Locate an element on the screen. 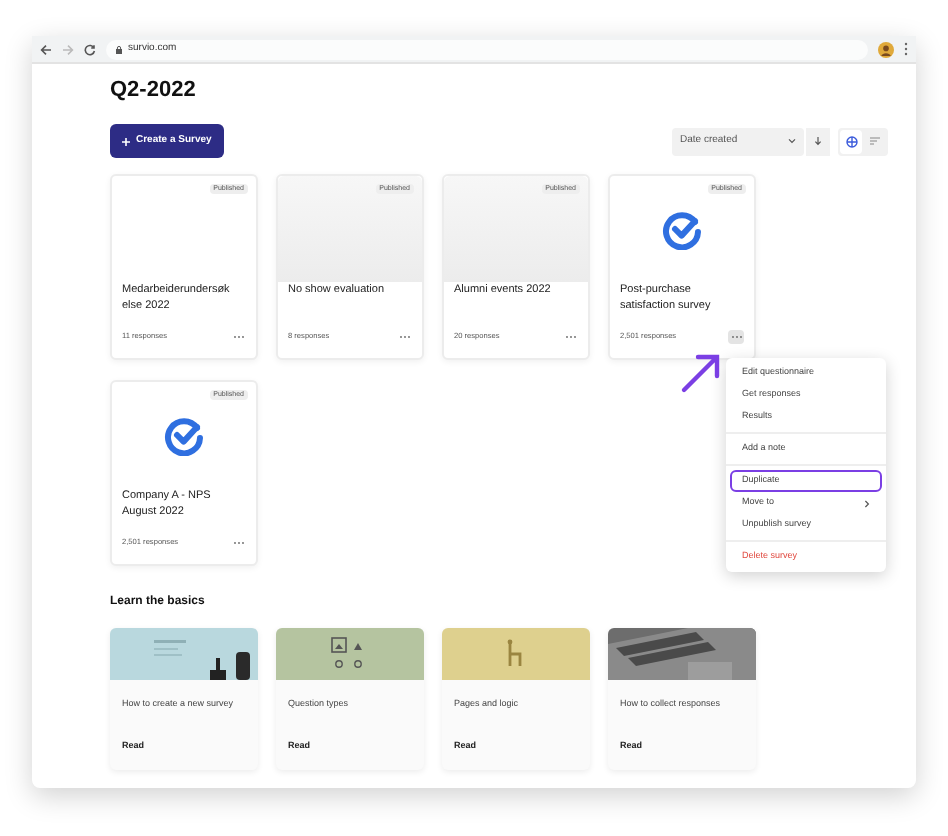 The width and height of the screenshot is (948, 836). forward-icon is located at coordinates (68, 49).